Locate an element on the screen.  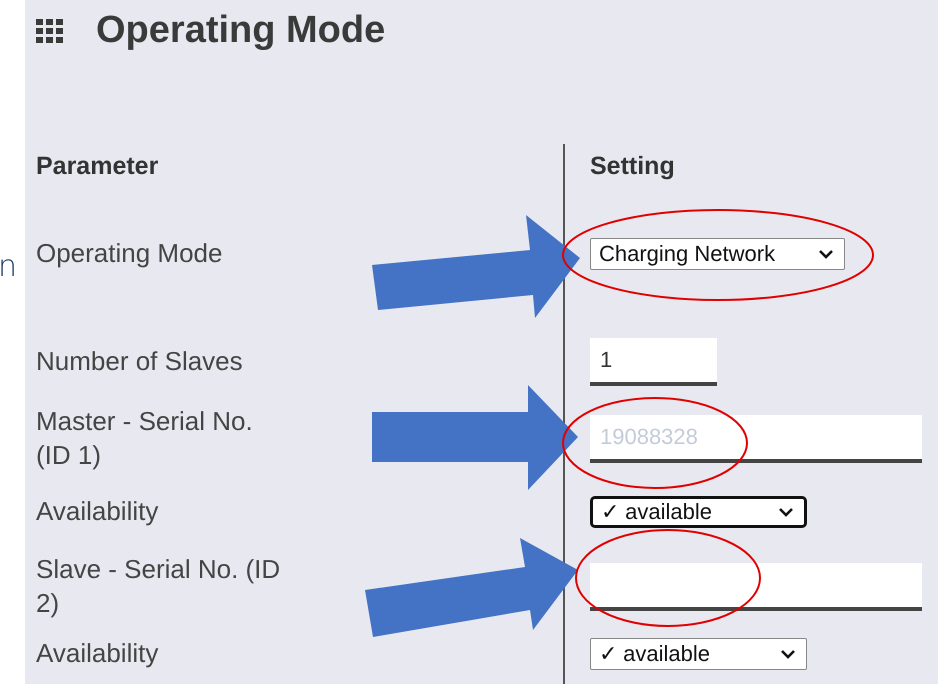
cut-off-text: n is located at coordinates (9, 267).